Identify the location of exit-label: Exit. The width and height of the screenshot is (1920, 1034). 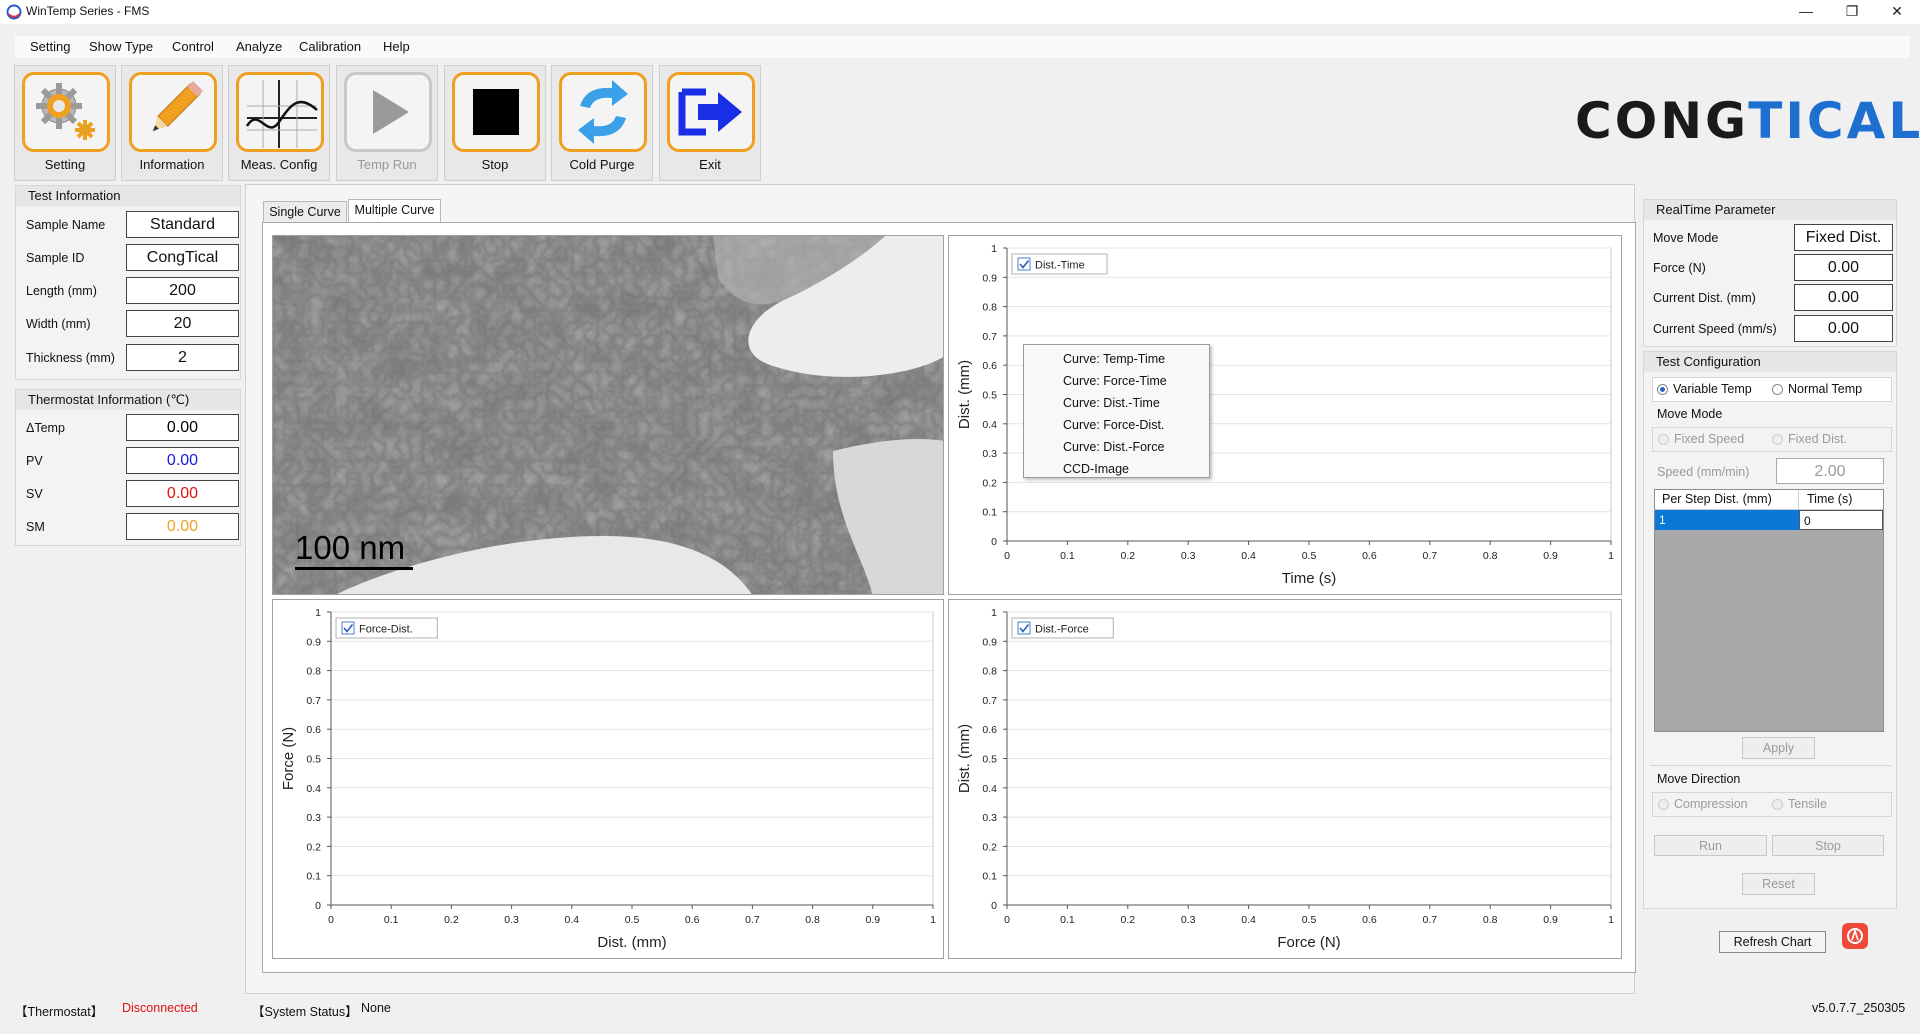
(710, 164).